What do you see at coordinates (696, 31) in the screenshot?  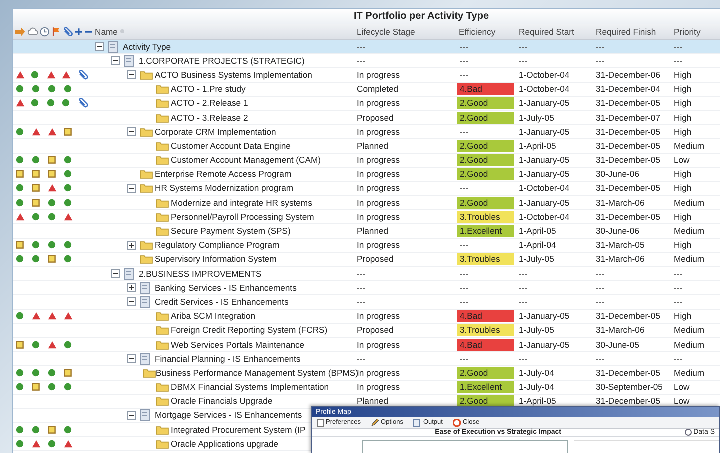 I see `column-header: Priority` at bounding box center [696, 31].